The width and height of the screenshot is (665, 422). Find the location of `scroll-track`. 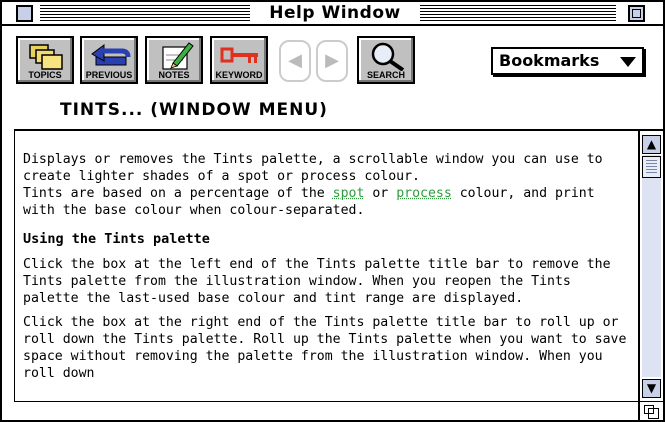

scroll-track is located at coordinates (651, 266).